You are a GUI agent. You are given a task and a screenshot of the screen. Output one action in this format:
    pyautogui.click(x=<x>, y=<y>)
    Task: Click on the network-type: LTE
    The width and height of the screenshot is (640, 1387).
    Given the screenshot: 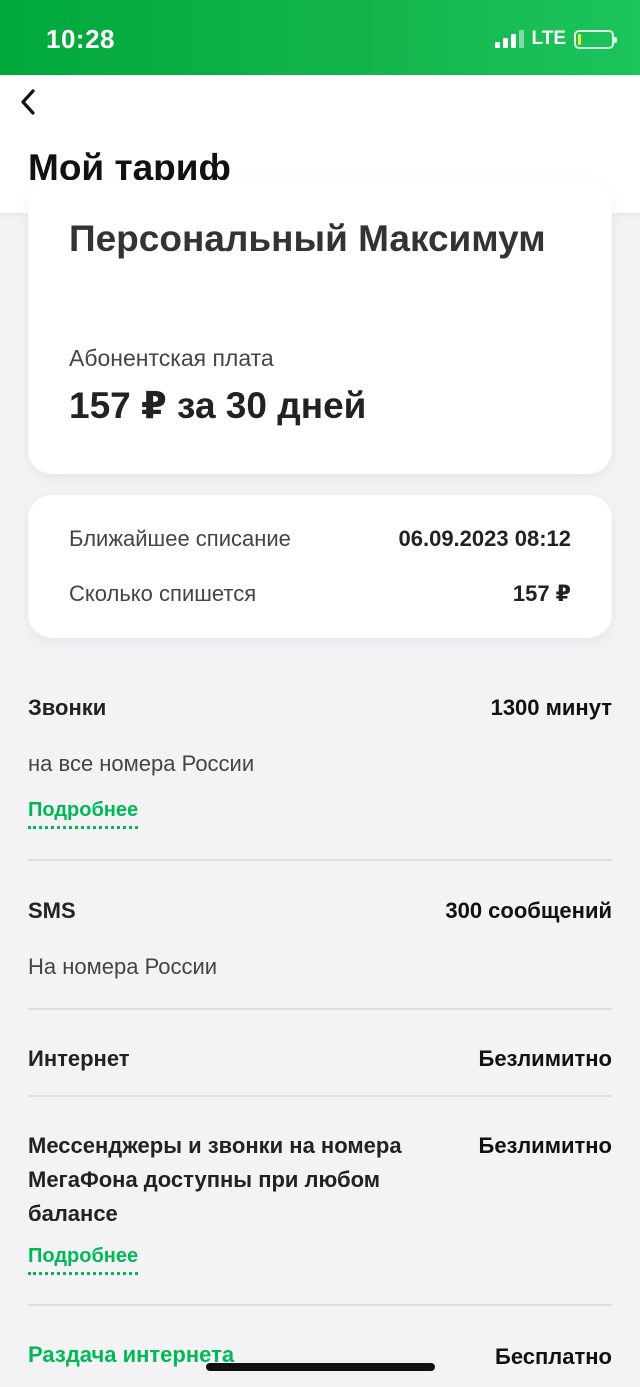 What is the action you would take?
    pyautogui.click(x=548, y=38)
    